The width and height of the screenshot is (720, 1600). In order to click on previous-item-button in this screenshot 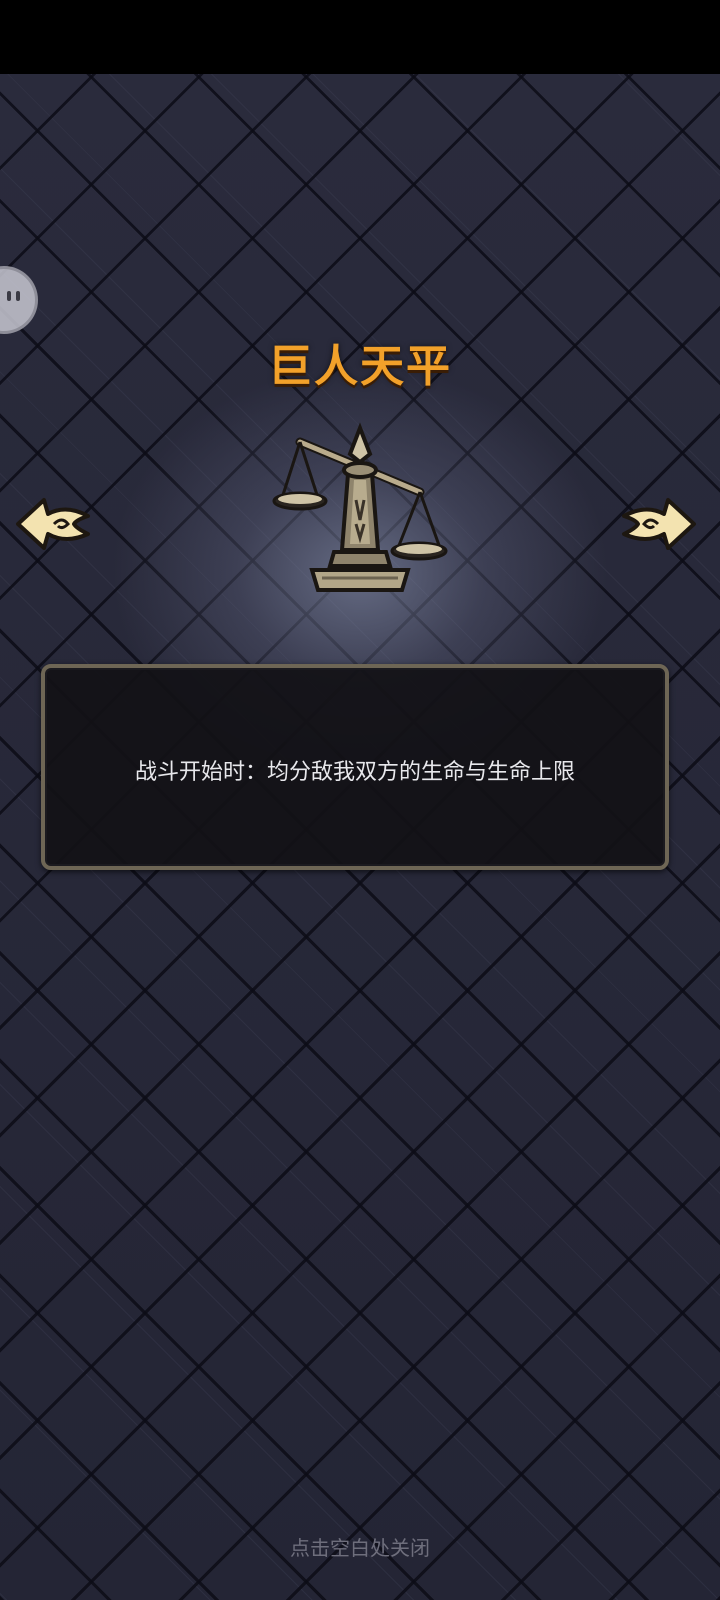, I will do `click(54, 524)`.